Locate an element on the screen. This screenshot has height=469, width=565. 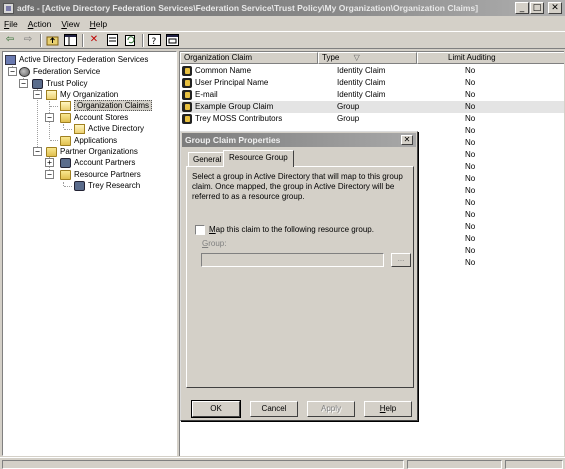
menu-view: View is located at coordinates (70, 24).